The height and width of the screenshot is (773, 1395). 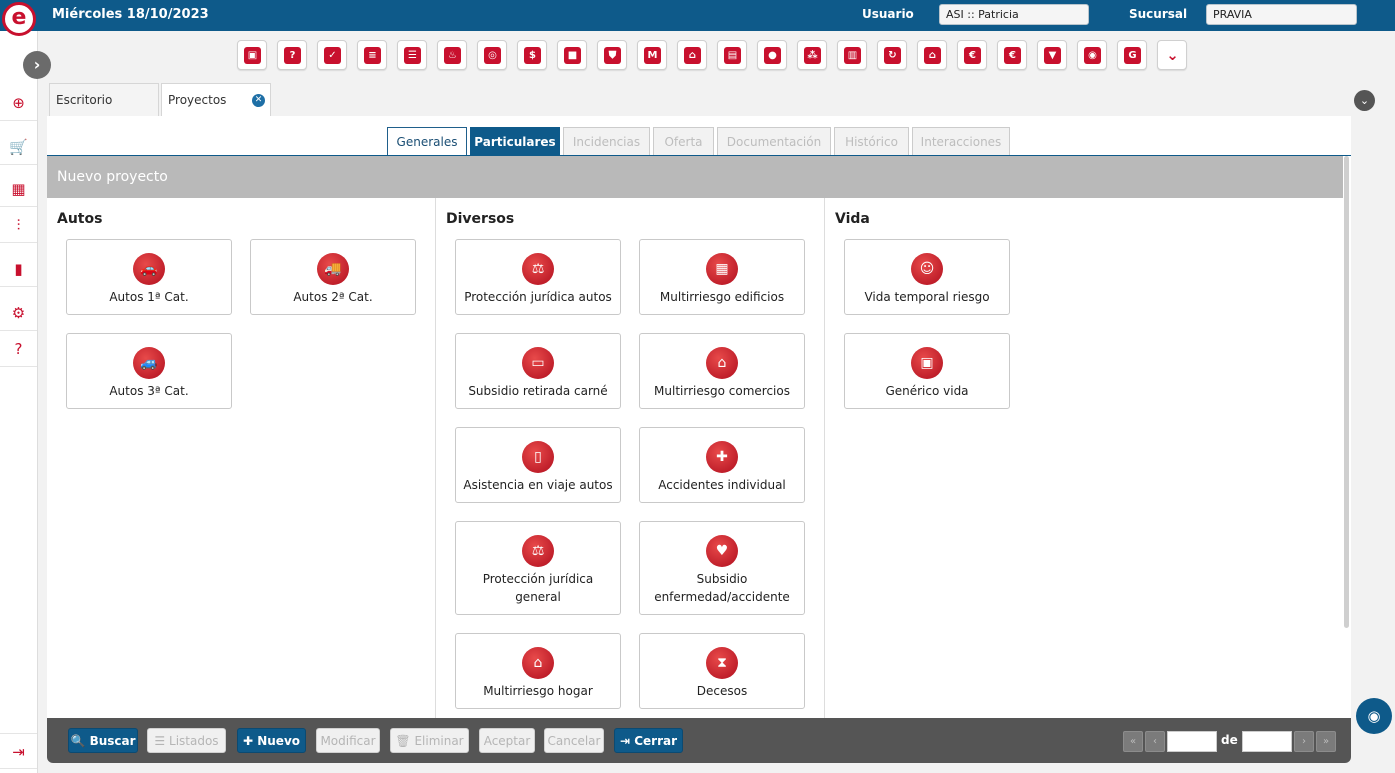 What do you see at coordinates (1014, 14) in the screenshot?
I see `user-field` at bounding box center [1014, 14].